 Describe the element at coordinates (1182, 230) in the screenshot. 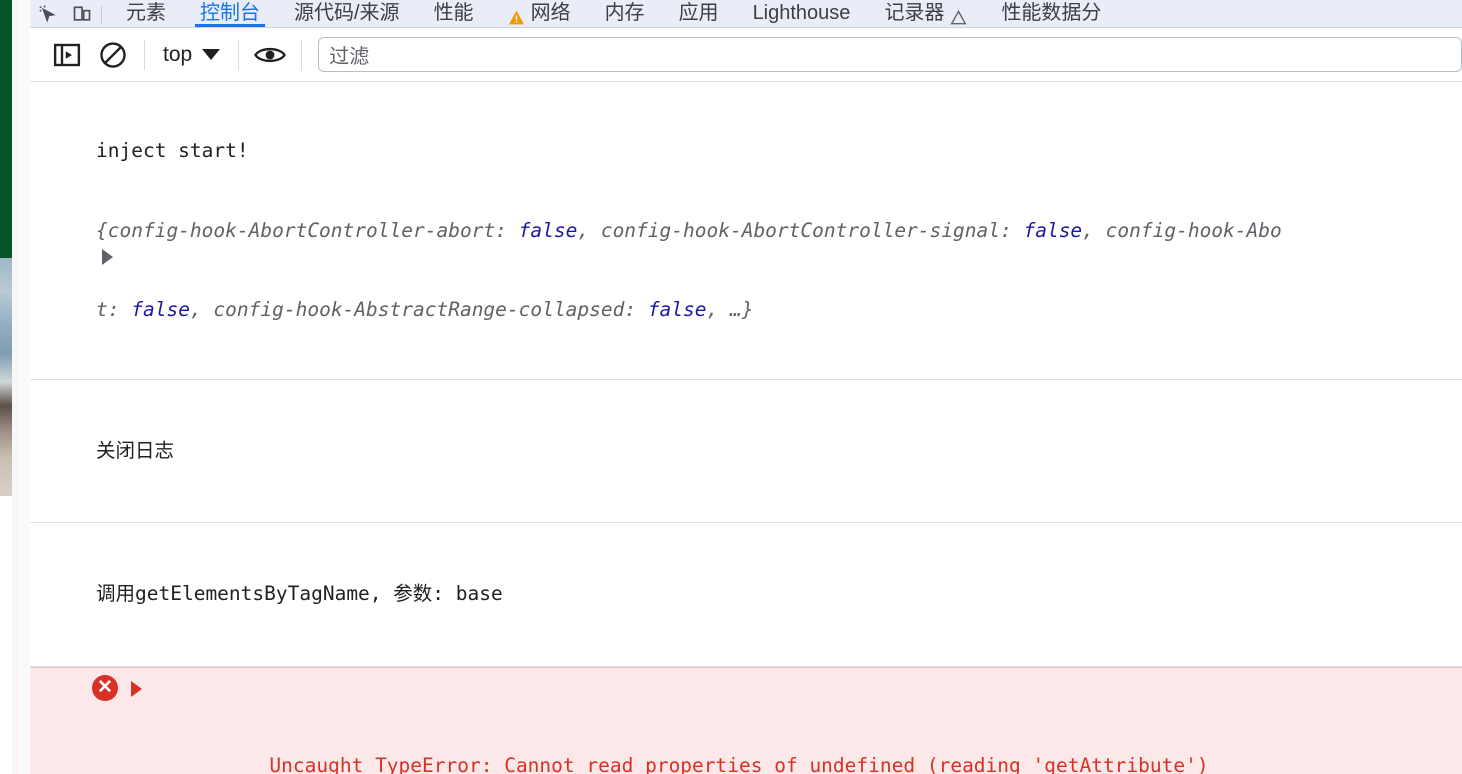

I see `object-text: , config-hook-Abo` at that location.